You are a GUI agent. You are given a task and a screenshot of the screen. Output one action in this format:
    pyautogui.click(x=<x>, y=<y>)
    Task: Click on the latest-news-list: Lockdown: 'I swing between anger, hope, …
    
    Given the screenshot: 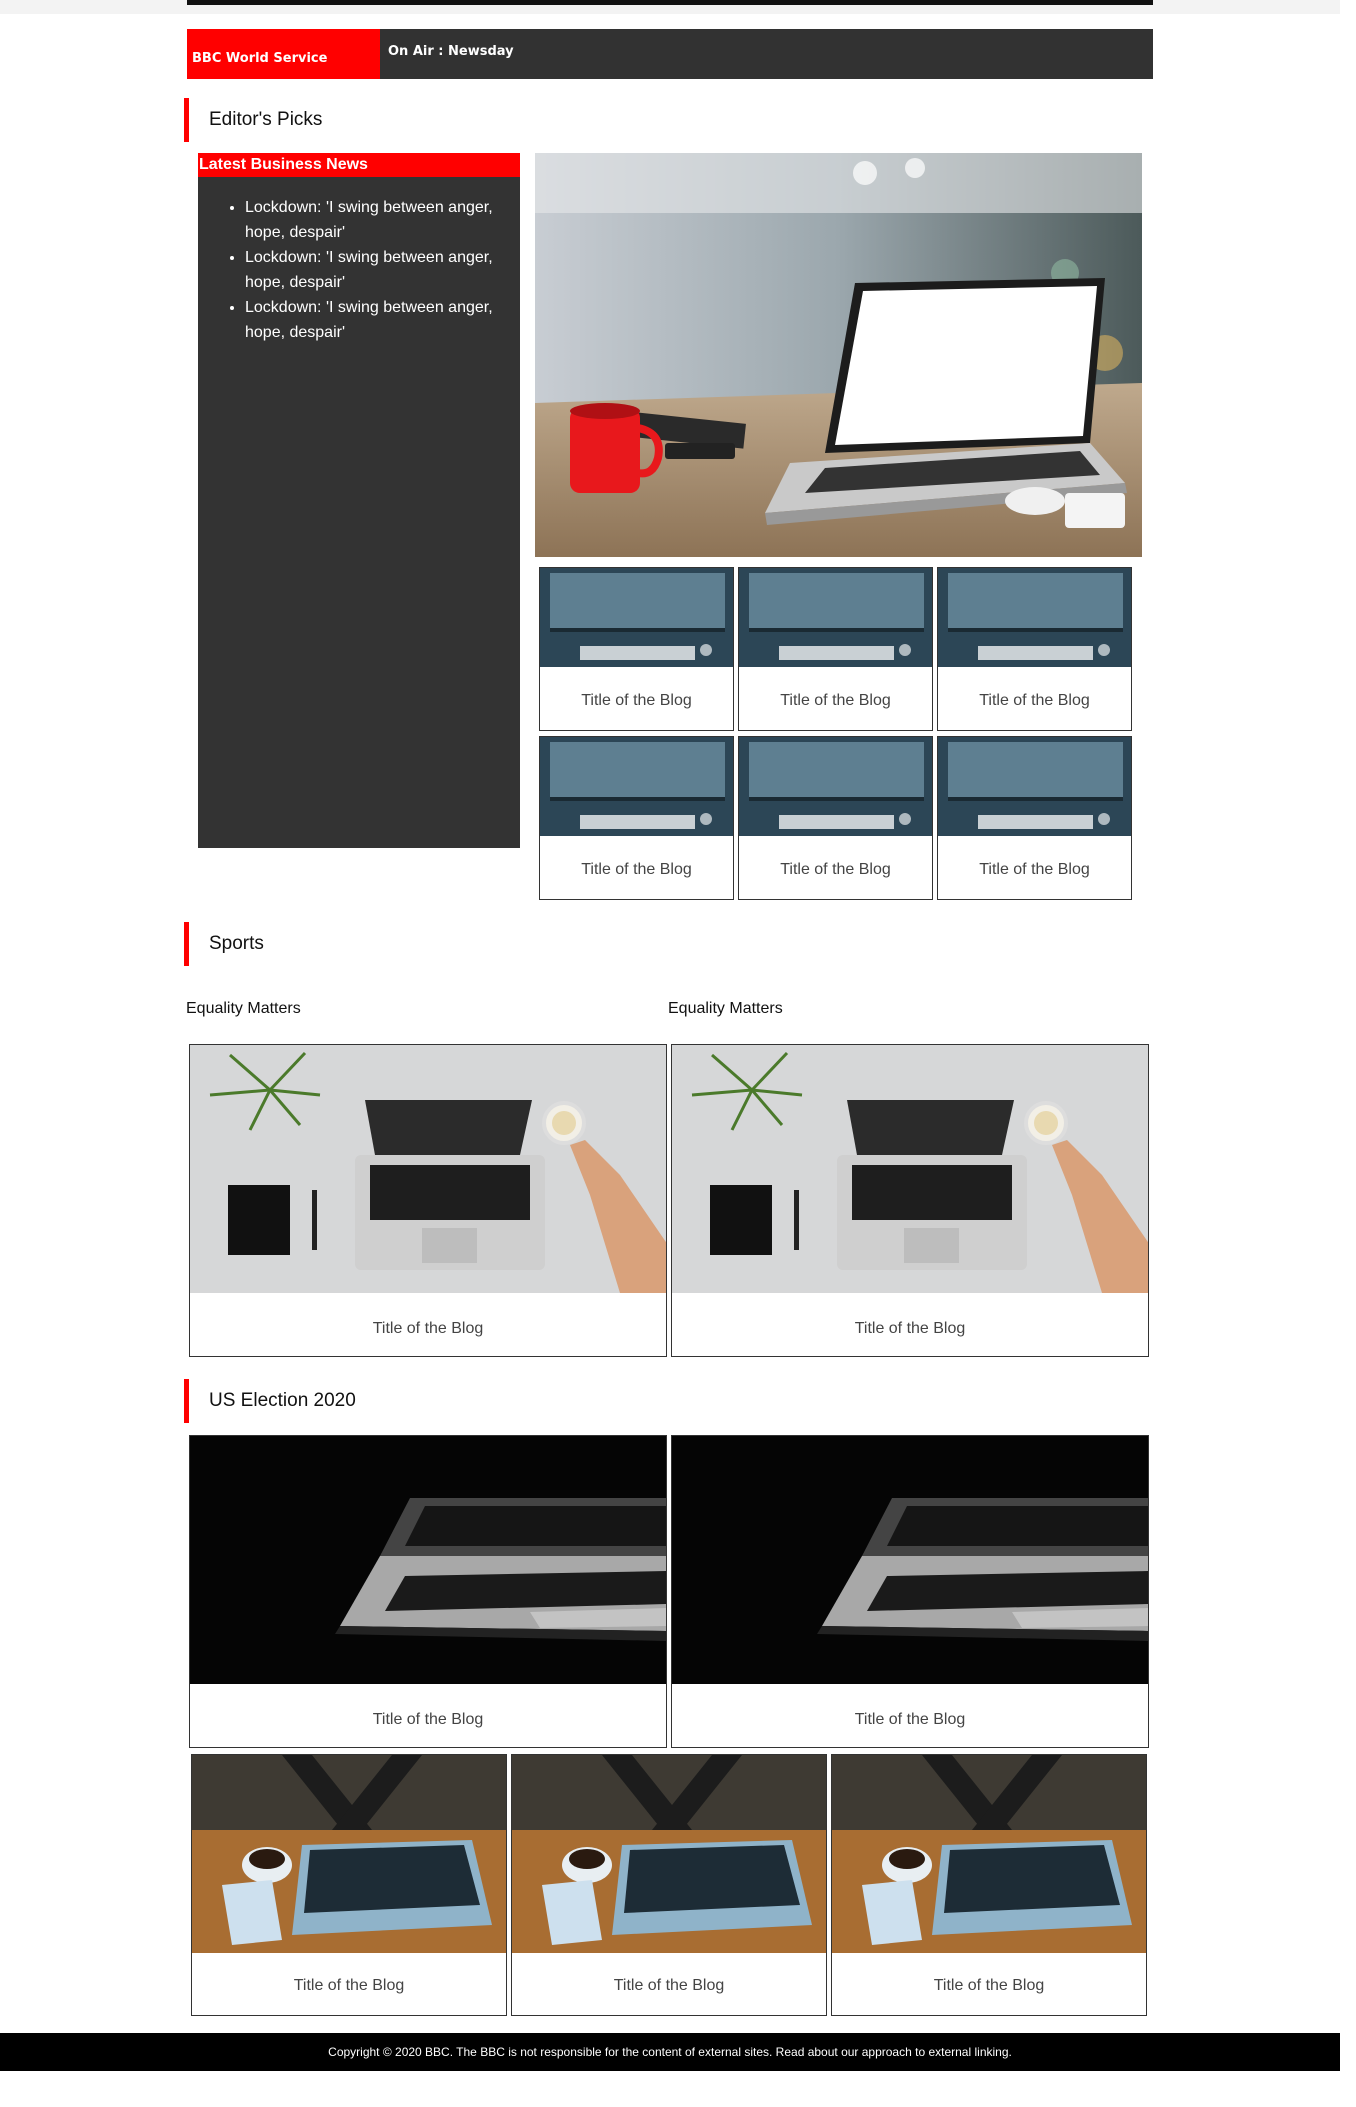 What is the action you would take?
    pyautogui.click(x=359, y=261)
    